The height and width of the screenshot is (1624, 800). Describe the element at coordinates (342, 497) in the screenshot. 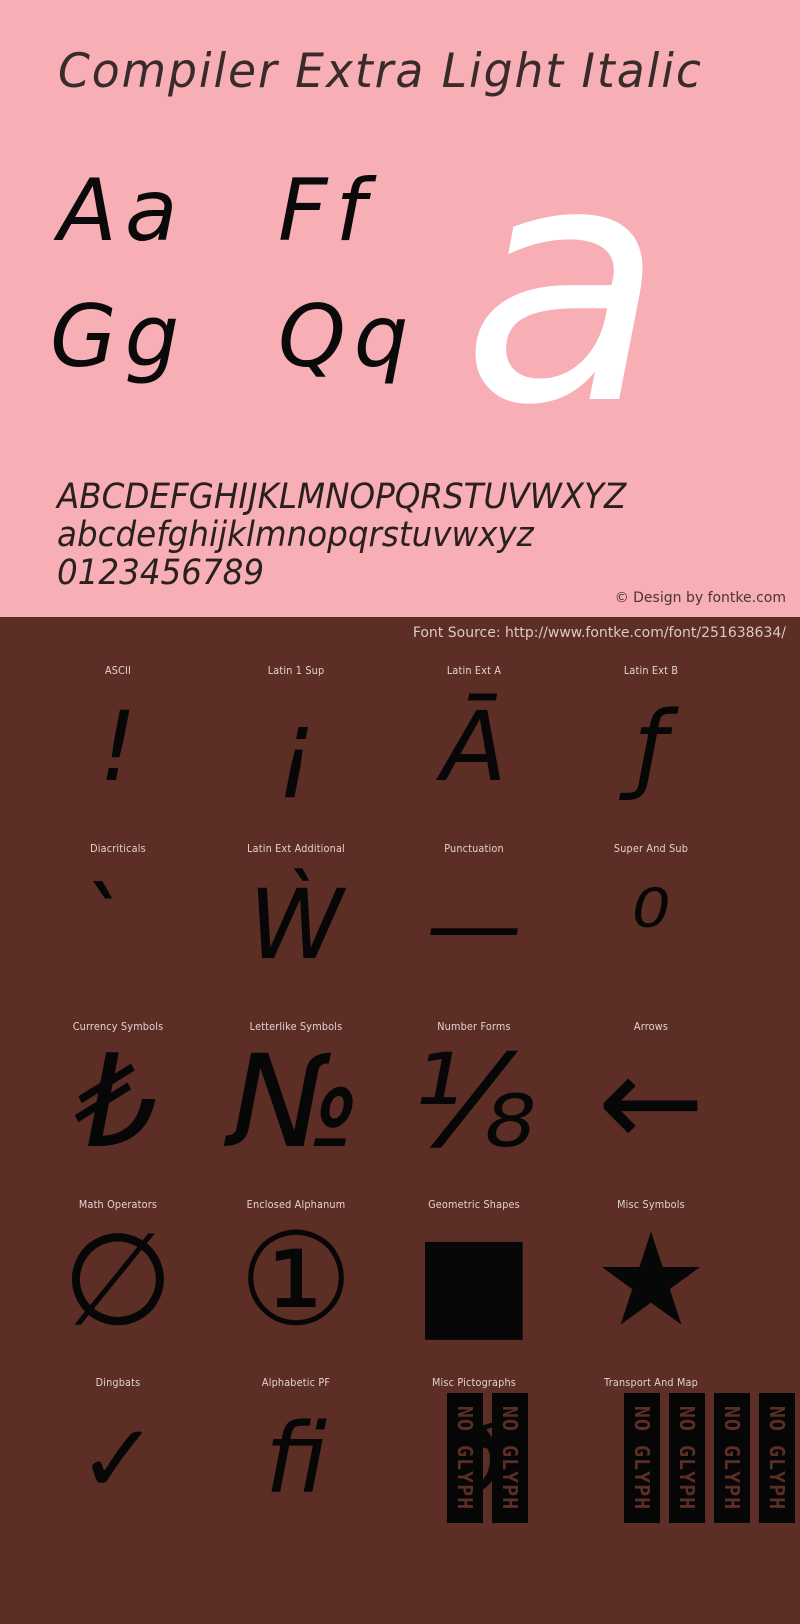

I see `alphabet-uppercase: ABCDEFGHIJKLMNOPQRSTUVWXYZ` at that location.